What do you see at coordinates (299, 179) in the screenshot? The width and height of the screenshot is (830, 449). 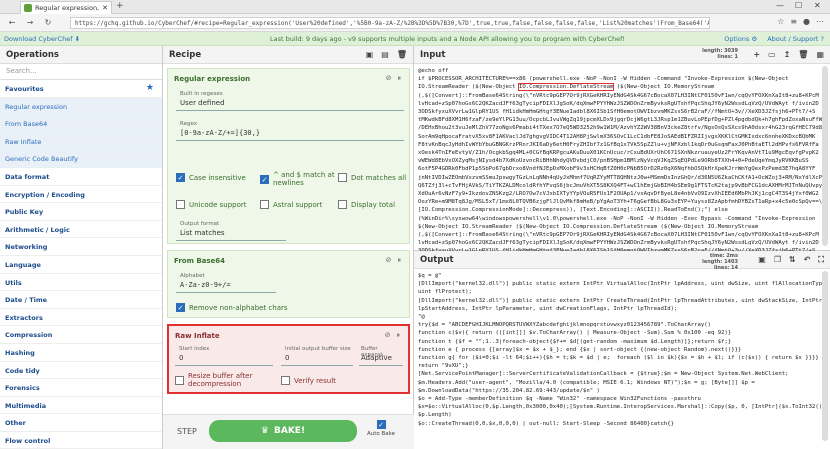 I see `caret-dollar-newlines-checkbox: ✓ ^ and $ match at newlines` at bounding box center [299, 179].